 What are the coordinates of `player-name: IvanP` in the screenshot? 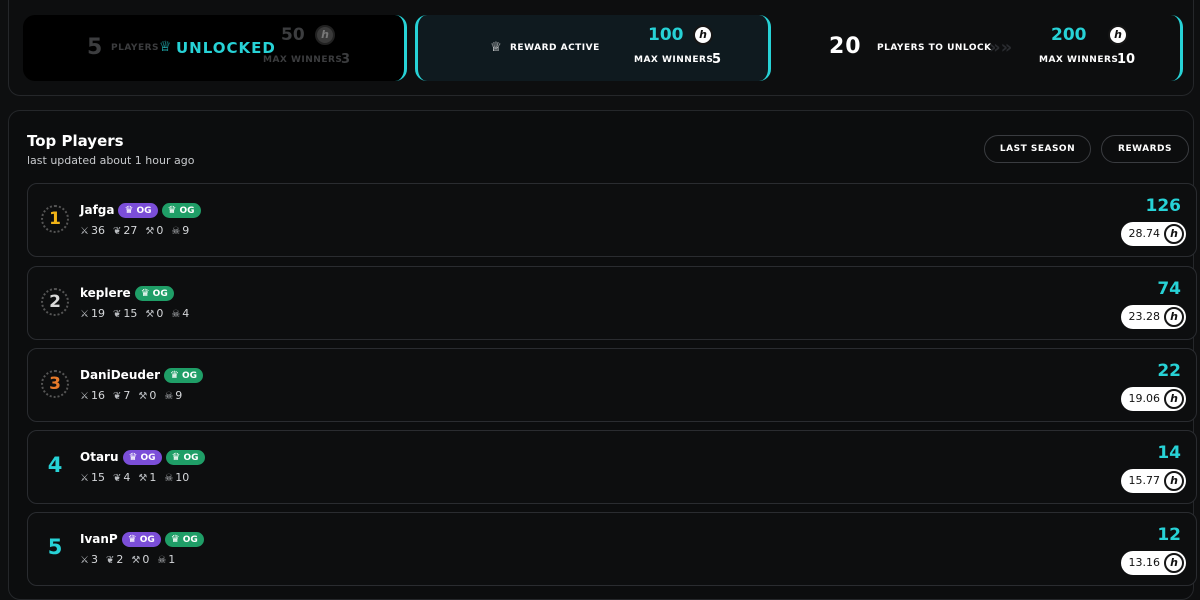 It's located at (99, 539).